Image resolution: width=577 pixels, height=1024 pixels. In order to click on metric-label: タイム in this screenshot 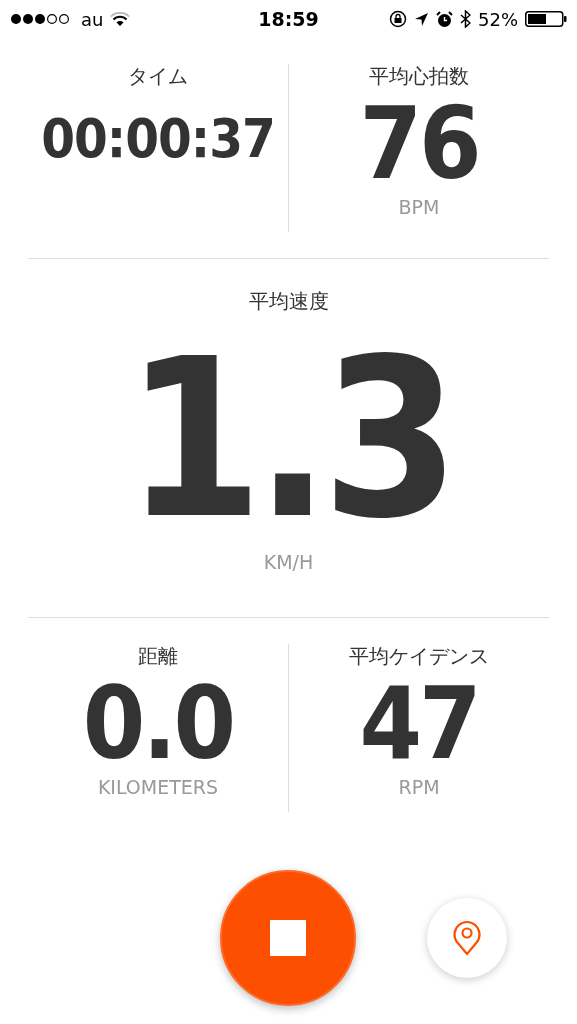, I will do `click(158, 76)`.